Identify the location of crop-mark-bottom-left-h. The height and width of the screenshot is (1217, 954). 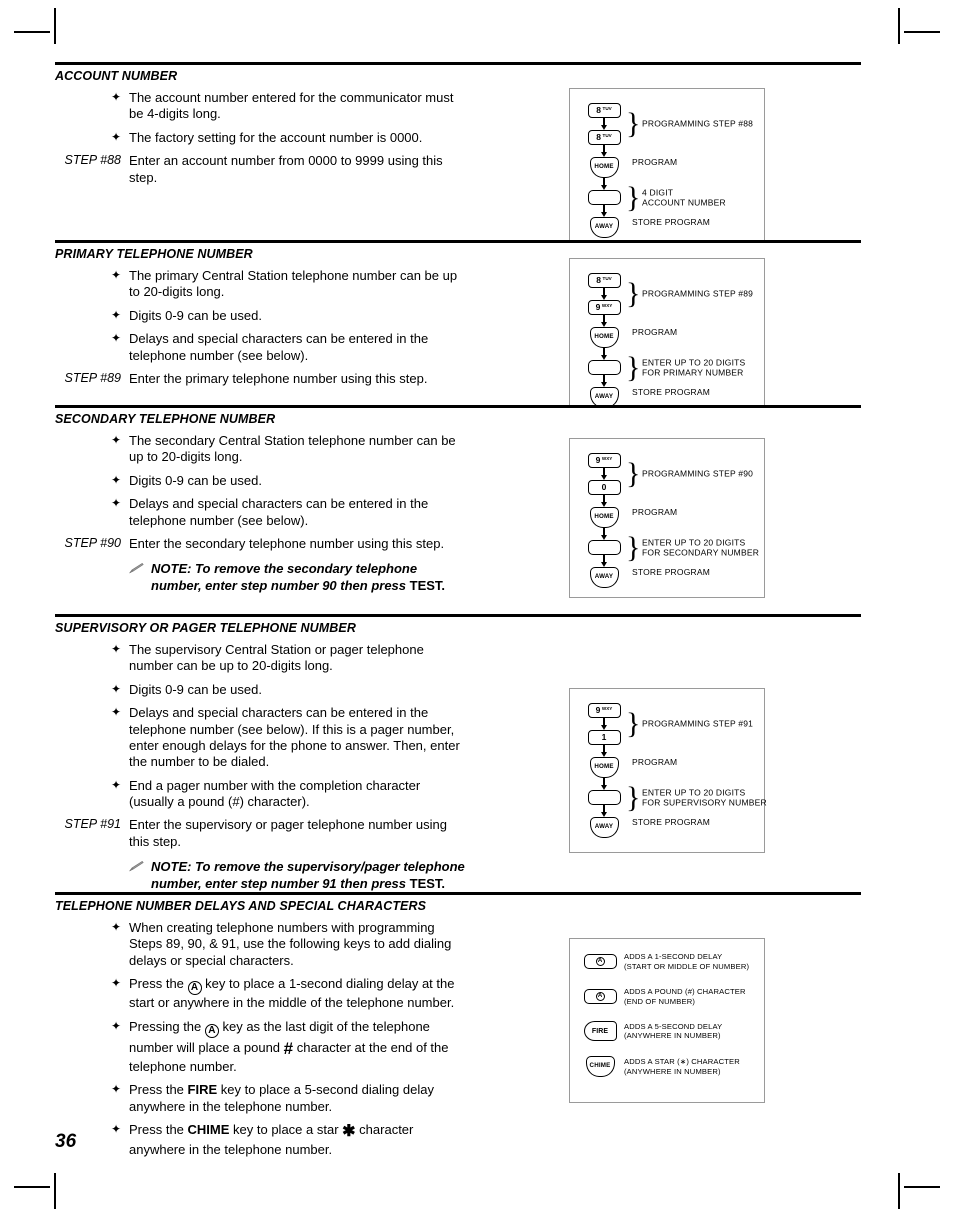
(32, 1187).